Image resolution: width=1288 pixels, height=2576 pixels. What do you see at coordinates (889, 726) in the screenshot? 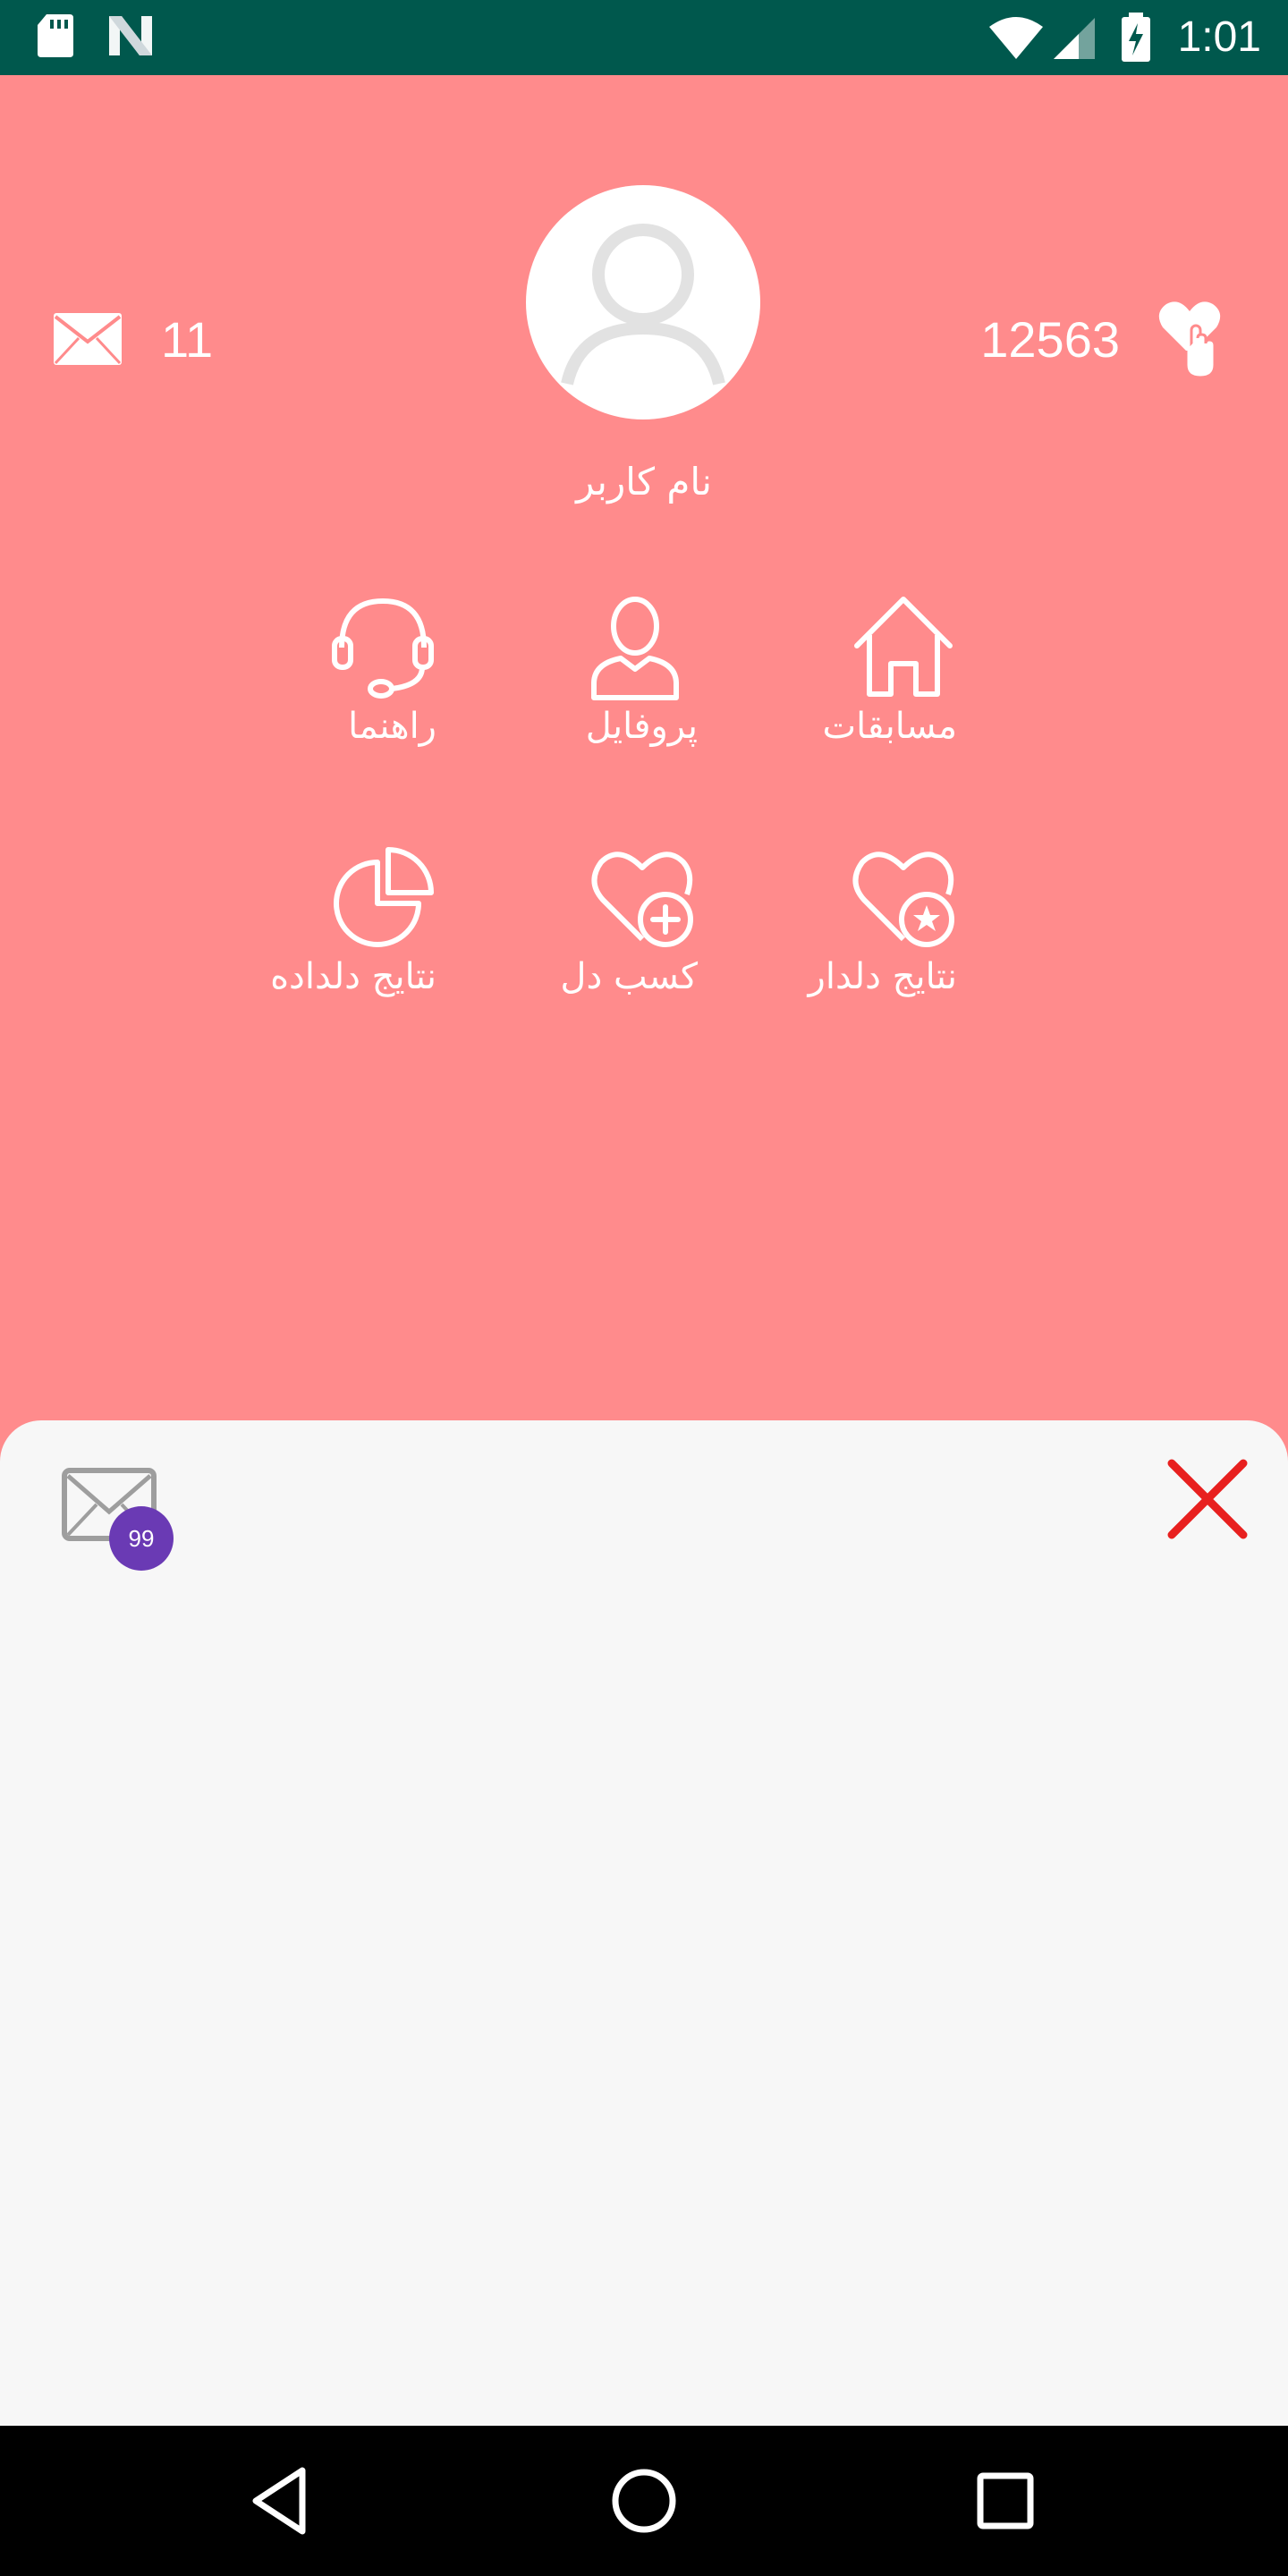
I see `menu-label: مسابقات` at bounding box center [889, 726].